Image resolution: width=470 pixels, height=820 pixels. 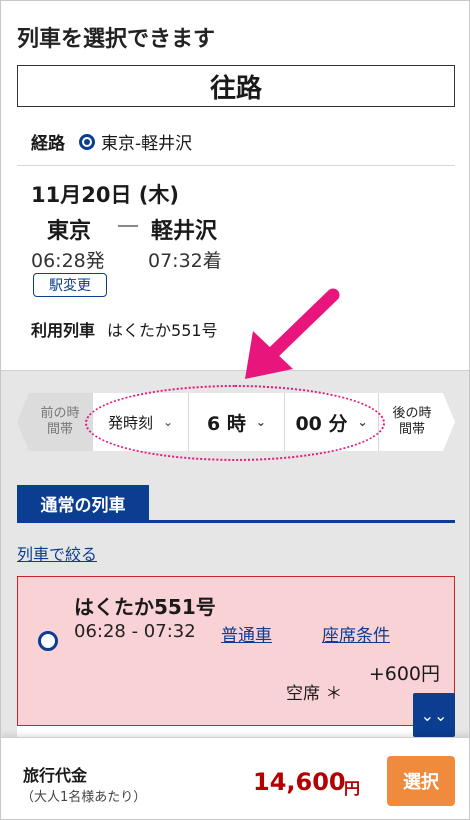 What do you see at coordinates (235, 778) in the screenshot?
I see `fare-footer: 旅行代金 （大人1名様あたり） 14,600 円 選択` at bounding box center [235, 778].